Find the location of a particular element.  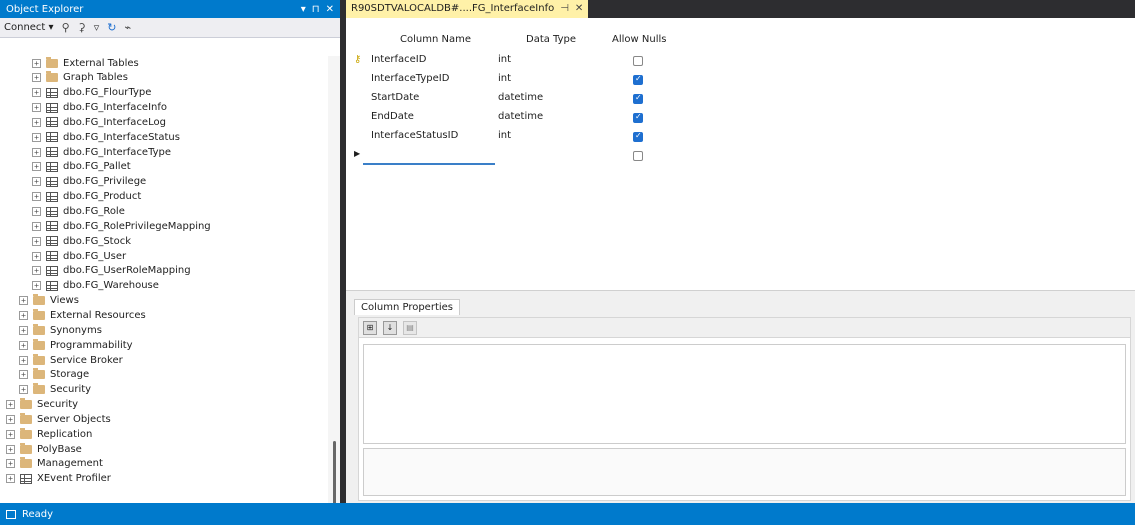

tab-table-designer: R90SDTVALOCALDB#....FG_InterfaceInfo ⊣ ✕ is located at coordinates (467, 9).